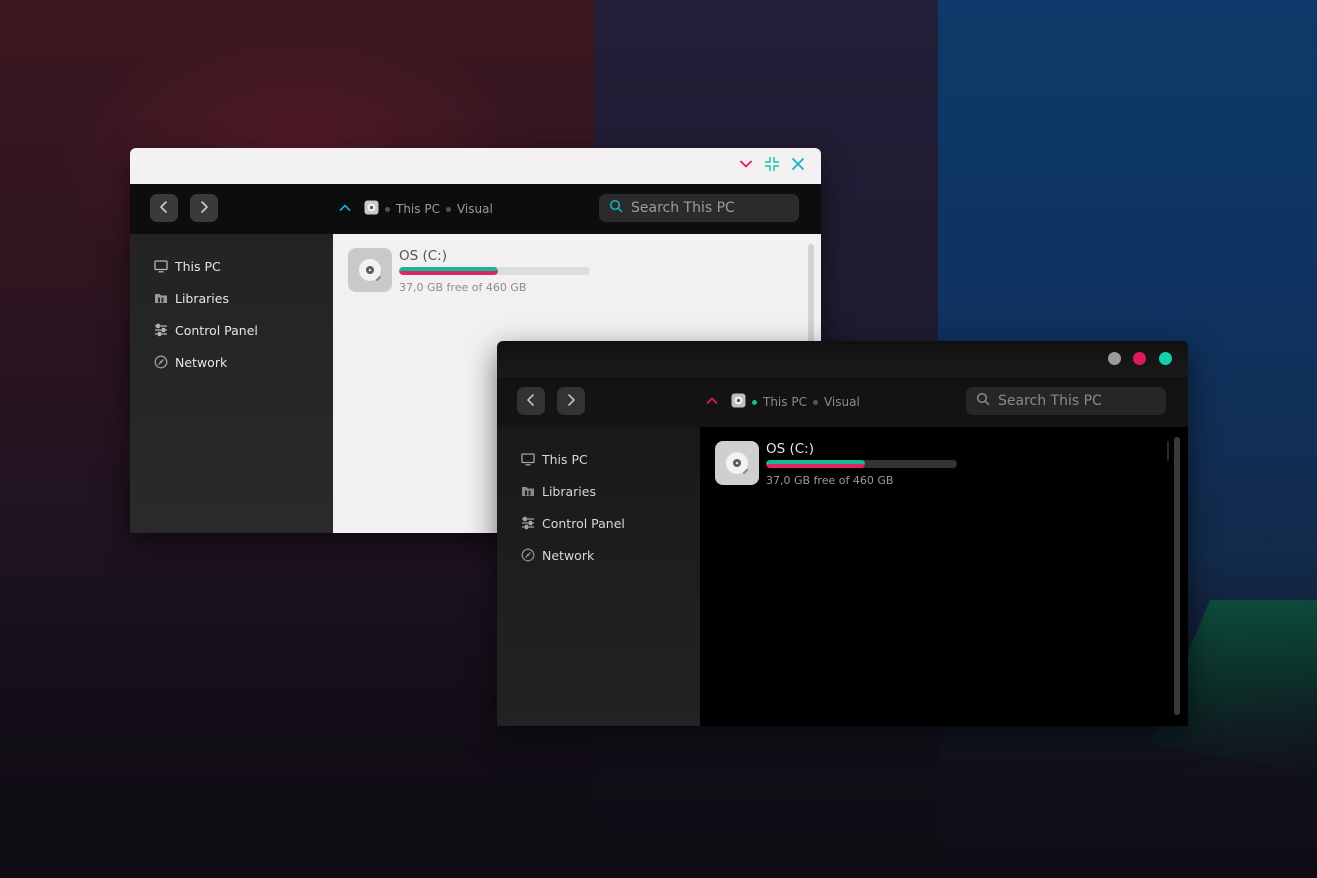  I want to click on restore-button, so click(772, 166).